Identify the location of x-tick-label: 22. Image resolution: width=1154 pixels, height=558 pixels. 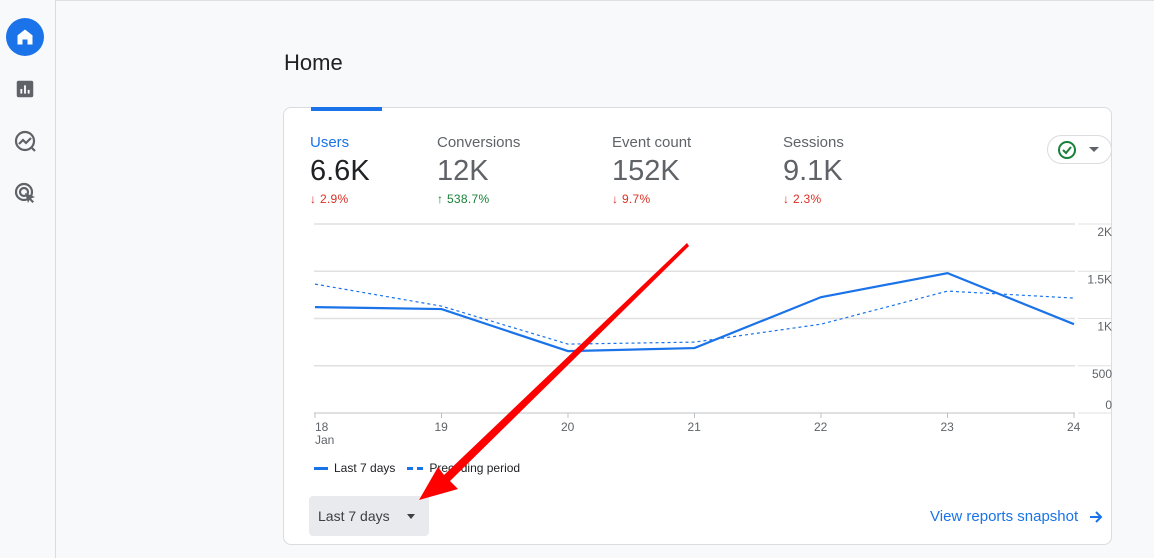
(821, 427).